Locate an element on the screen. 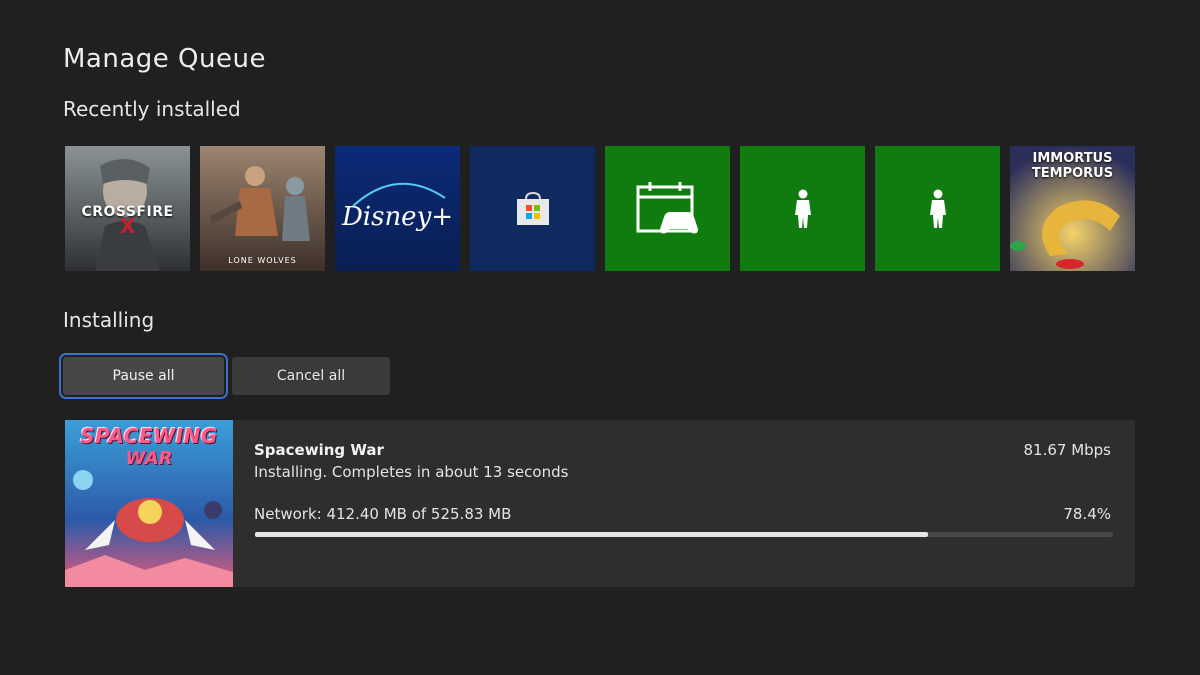 The height and width of the screenshot is (675, 1200). halo-lone-wolves-text: LONE WOLVES is located at coordinates (262, 260).